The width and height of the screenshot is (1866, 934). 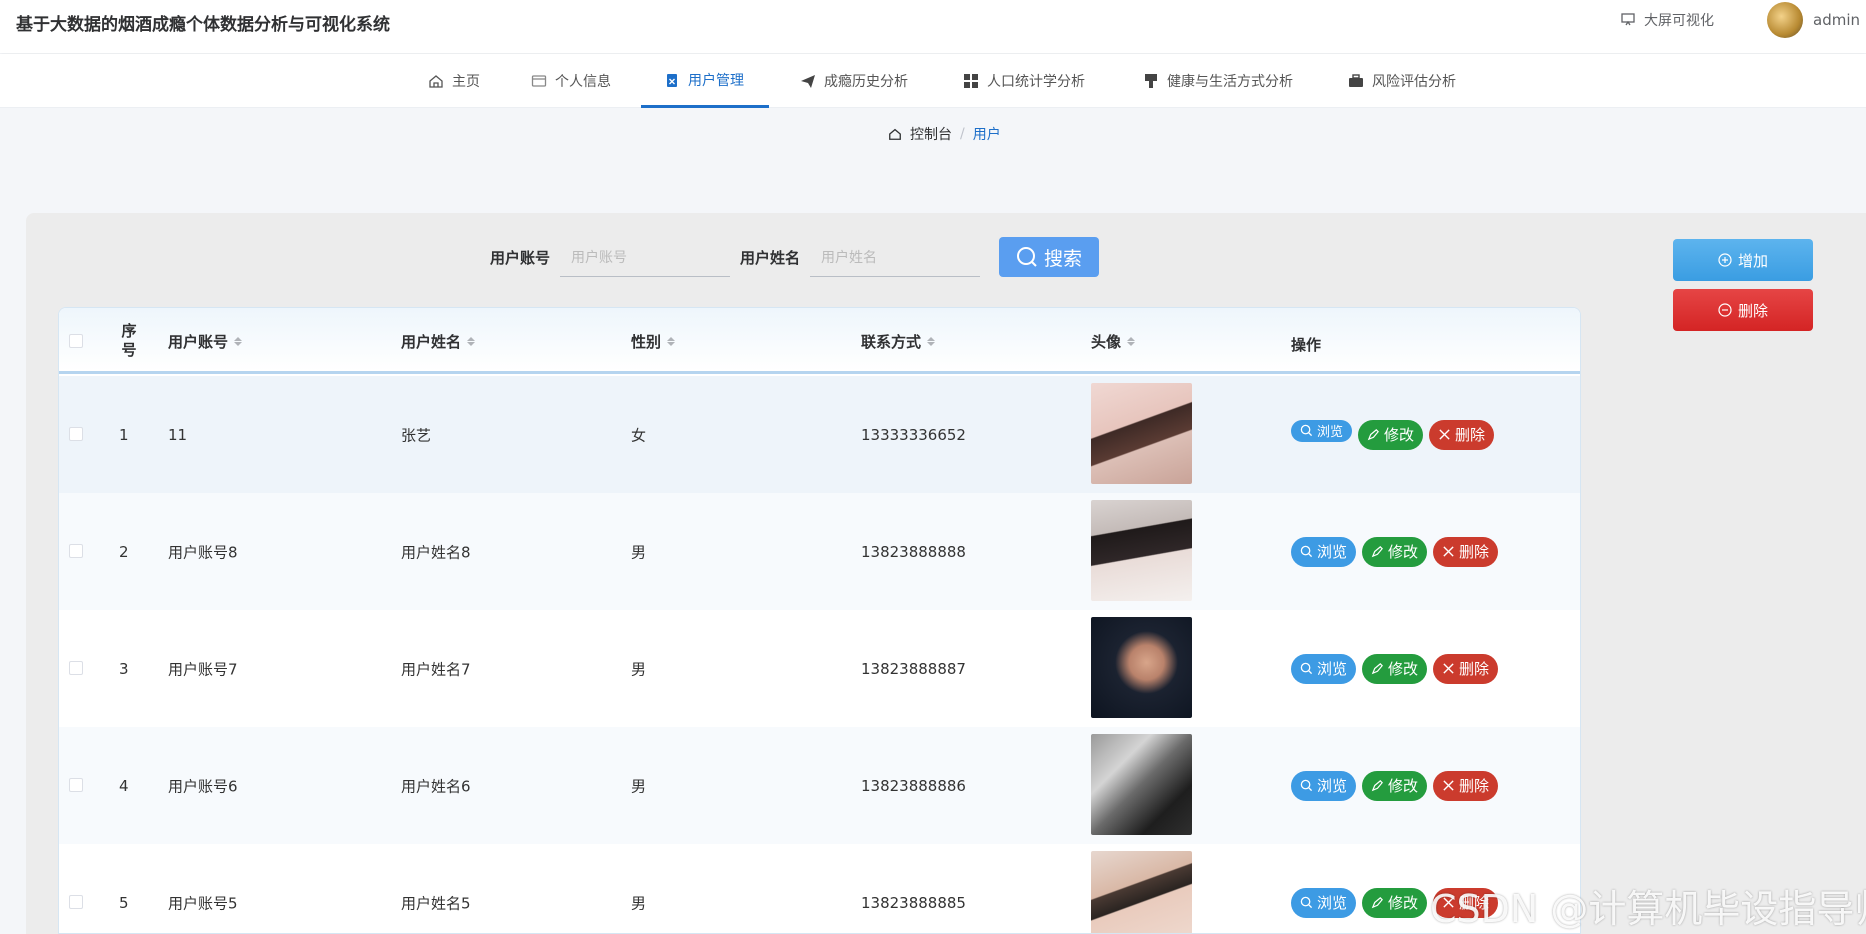 What do you see at coordinates (819, 785) in the screenshot?
I see `table-row: 4 用户账号6 用户姓名6 男 13823888886 浏览 修改 删除` at bounding box center [819, 785].